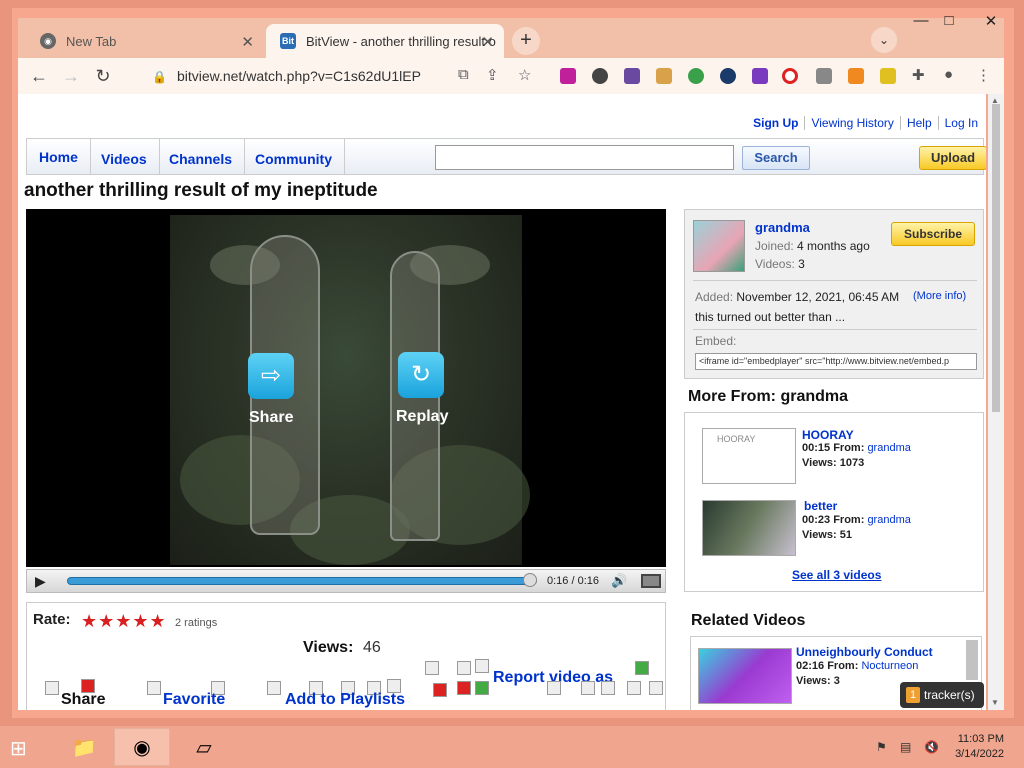  Describe the element at coordinates (584, 157) in the screenshot. I see `search-input` at that location.